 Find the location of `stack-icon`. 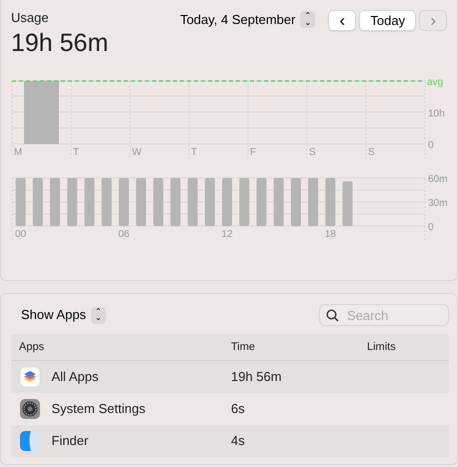

stack-icon is located at coordinates (30, 377).